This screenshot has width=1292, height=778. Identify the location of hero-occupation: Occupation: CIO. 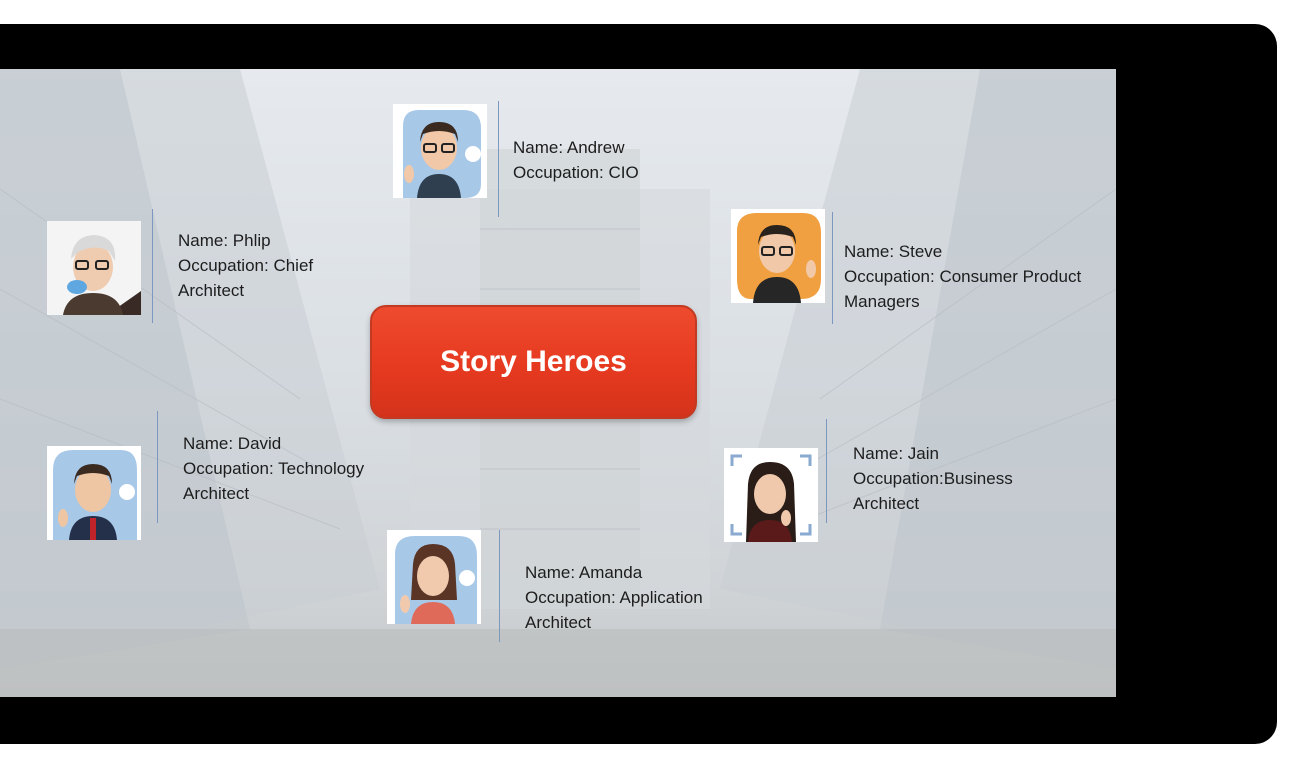
(576, 172).